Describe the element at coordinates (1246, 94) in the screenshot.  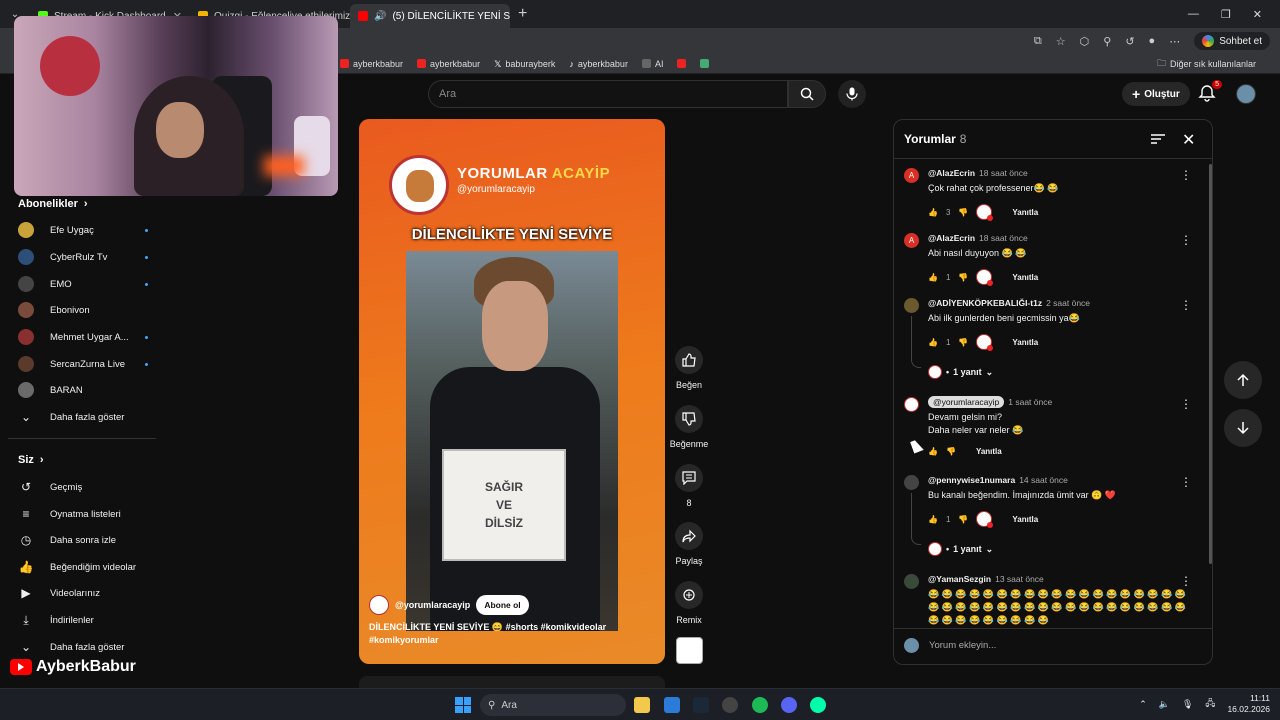
I see `account-avatar` at that location.